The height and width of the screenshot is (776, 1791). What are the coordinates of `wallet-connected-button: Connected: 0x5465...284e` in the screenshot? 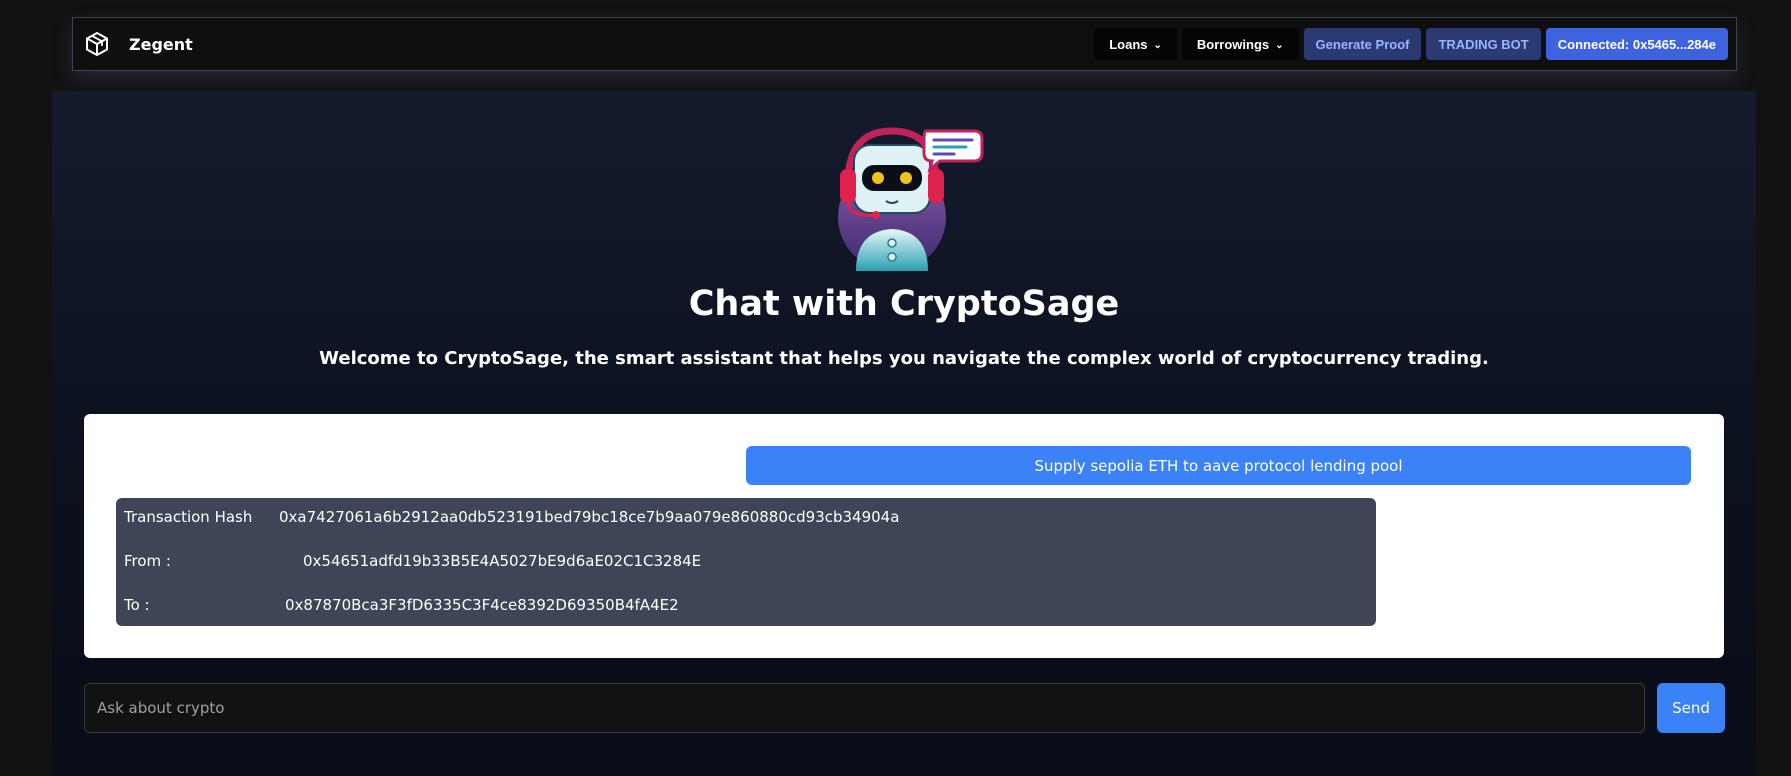 It's located at (1636, 44).